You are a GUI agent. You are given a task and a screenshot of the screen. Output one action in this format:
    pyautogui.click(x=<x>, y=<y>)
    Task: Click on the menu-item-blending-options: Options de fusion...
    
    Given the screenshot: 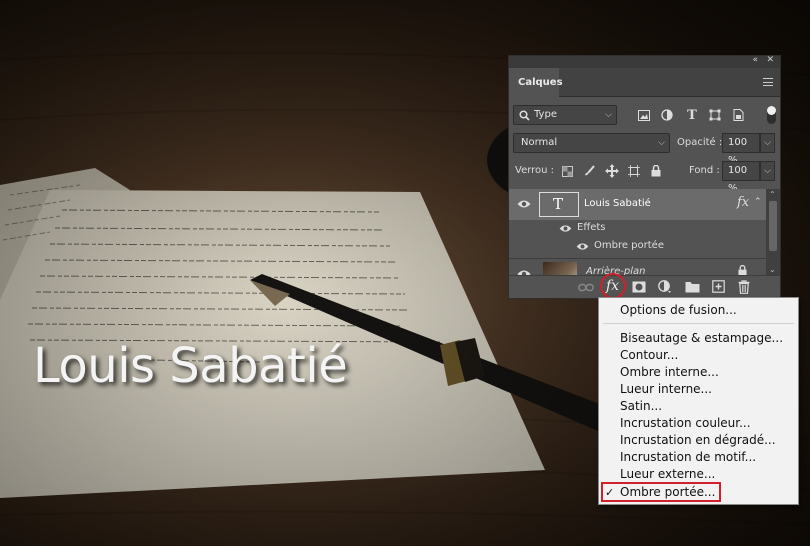 What is the action you would take?
    pyautogui.click(x=678, y=310)
    